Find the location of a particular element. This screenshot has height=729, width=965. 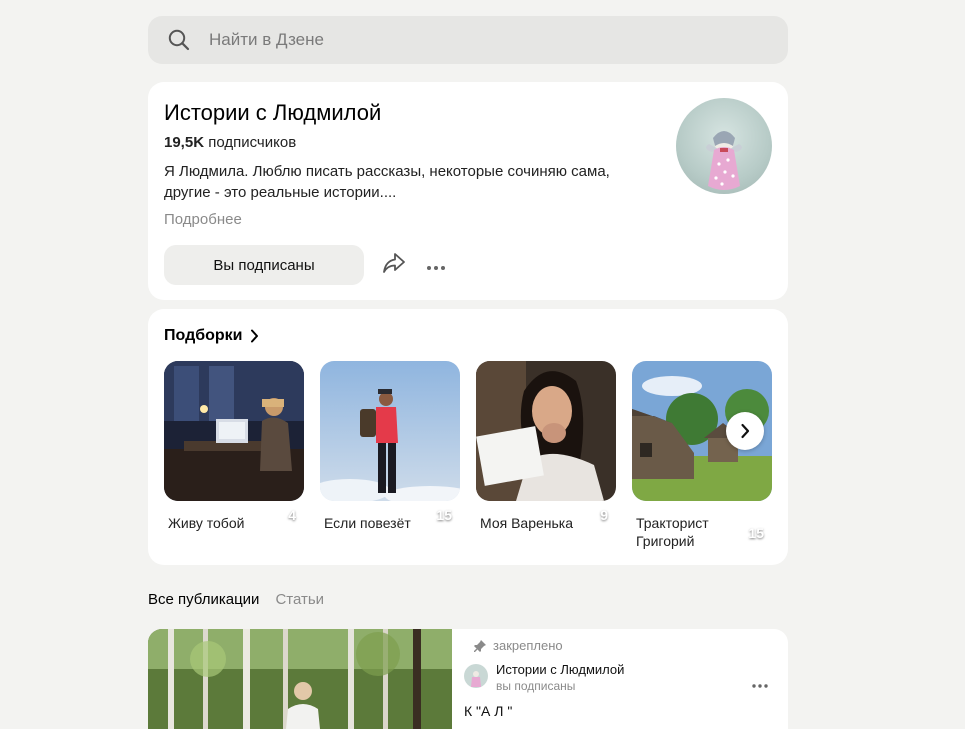

collection-tile: 4 Живу тобой is located at coordinates (234, 446).